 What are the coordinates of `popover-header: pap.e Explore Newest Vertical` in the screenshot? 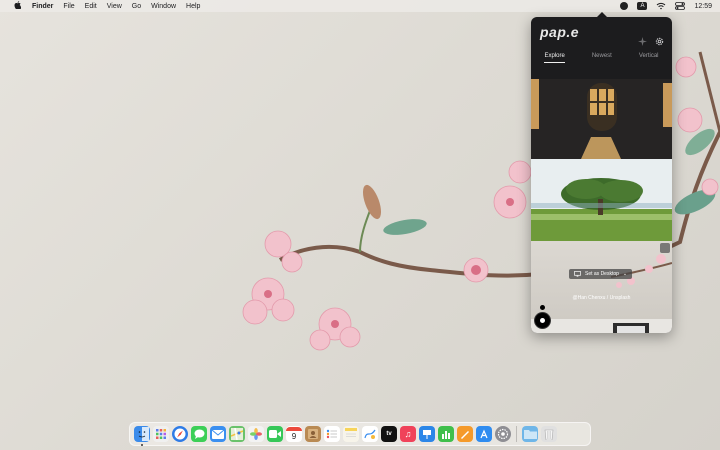 It's located at (601, 40).